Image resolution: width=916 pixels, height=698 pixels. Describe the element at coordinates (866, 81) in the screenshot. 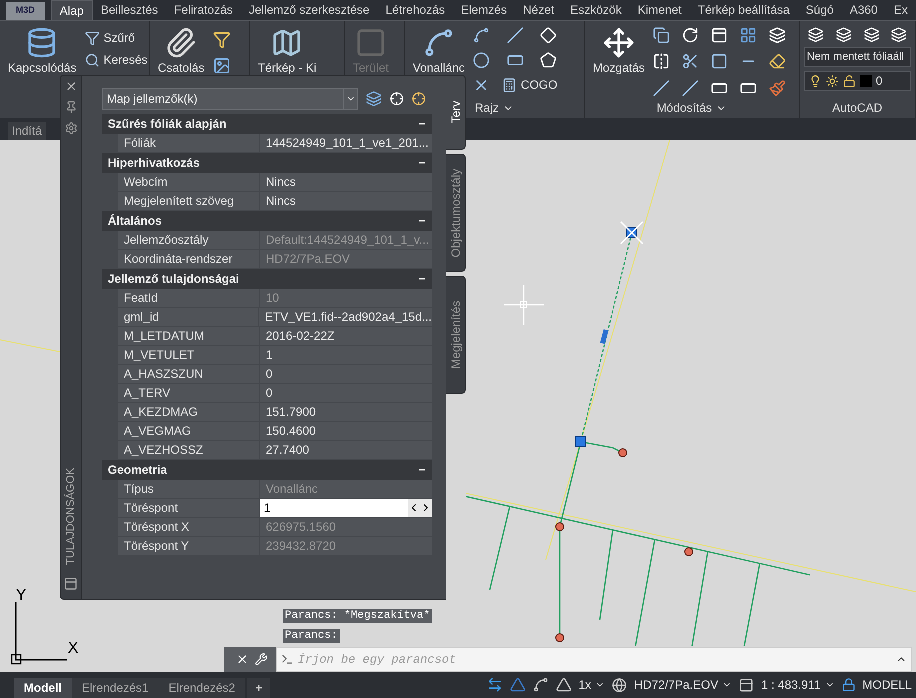

I see `color-swatch` at that location.